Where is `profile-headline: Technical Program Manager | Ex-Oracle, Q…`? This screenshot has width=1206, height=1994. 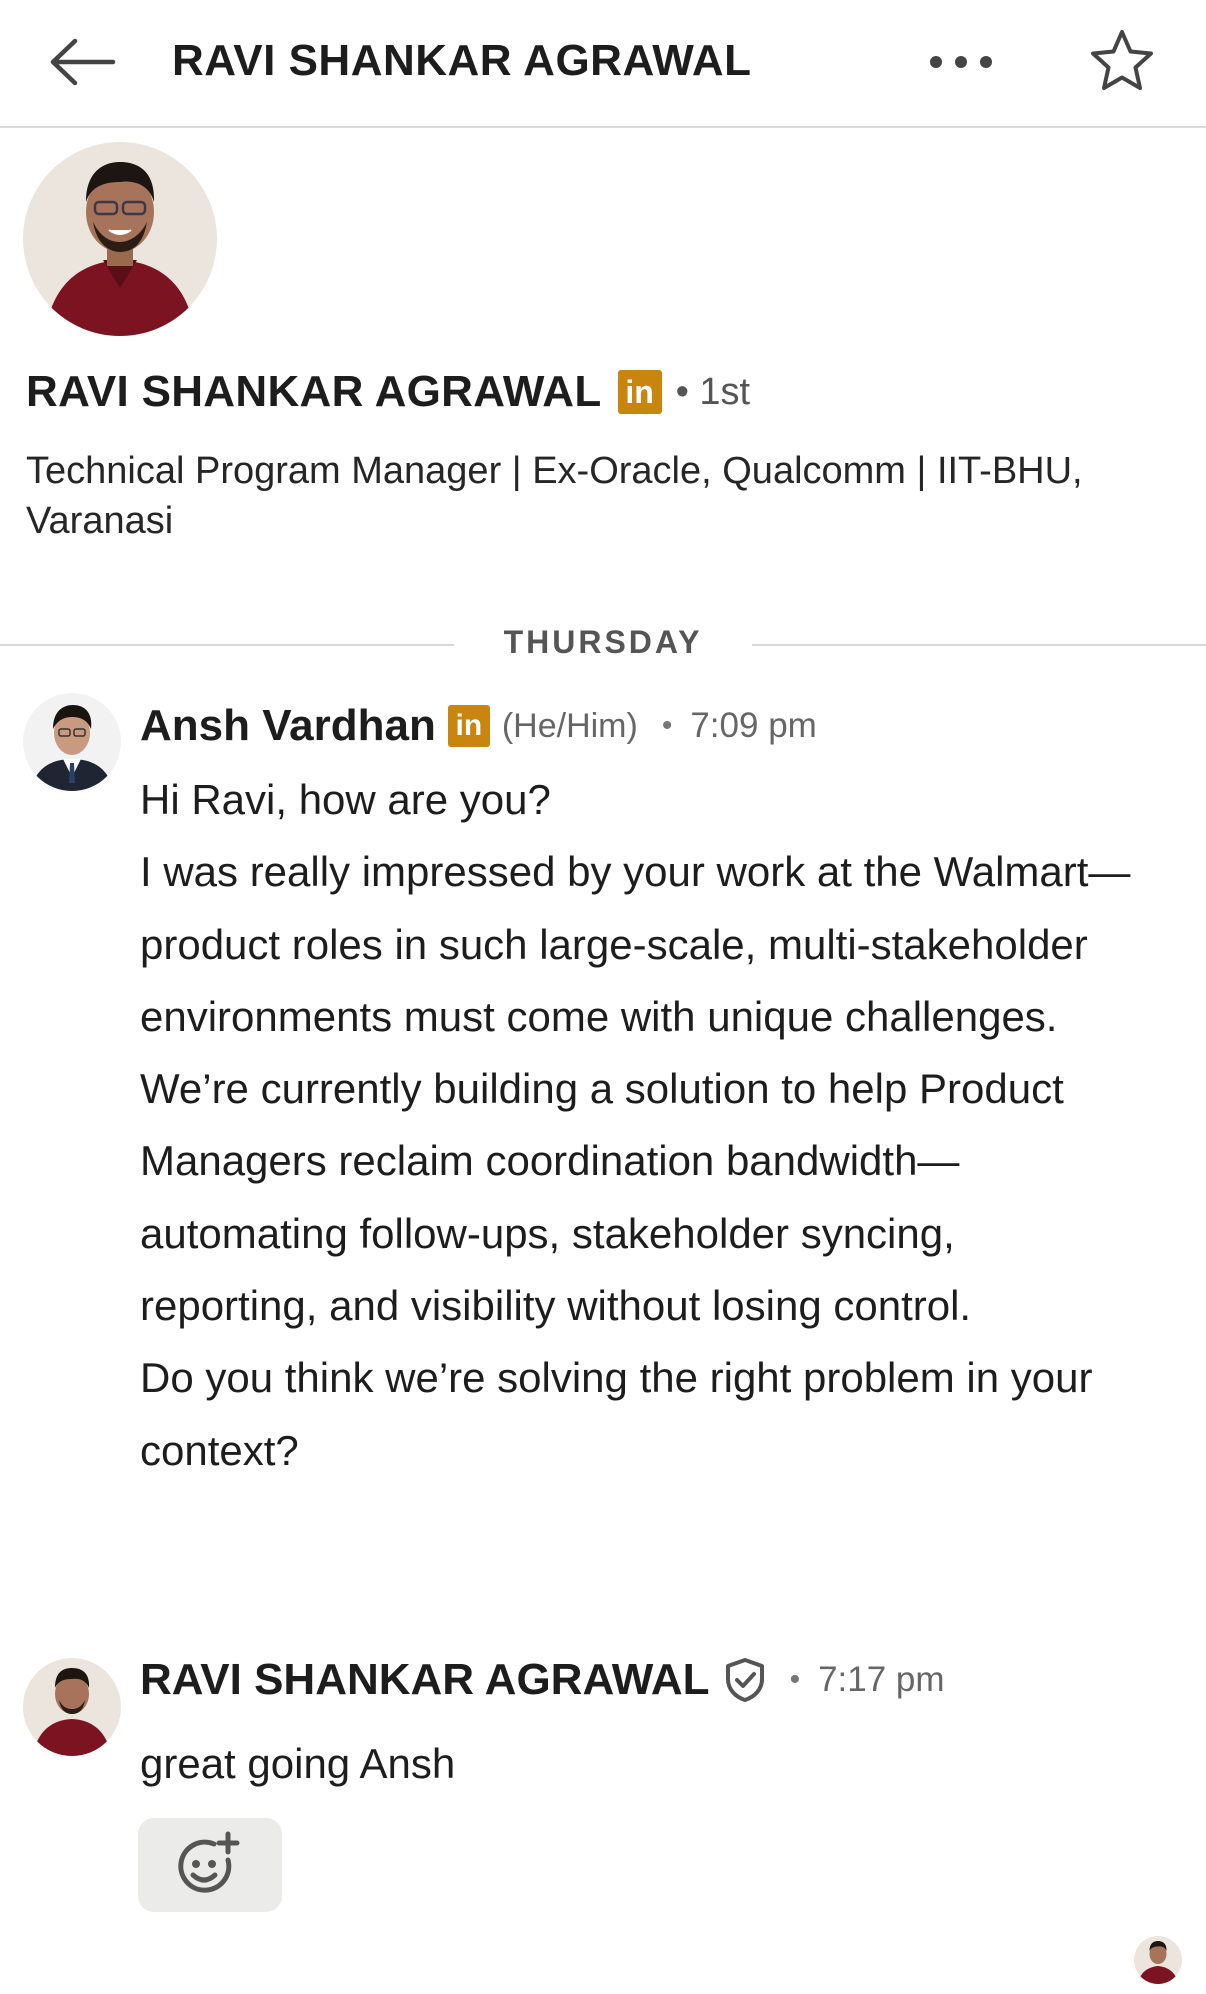
profile-headline: Technical Program Manager | Ex-Oracle, Q… is located at coordinates (554, 496).